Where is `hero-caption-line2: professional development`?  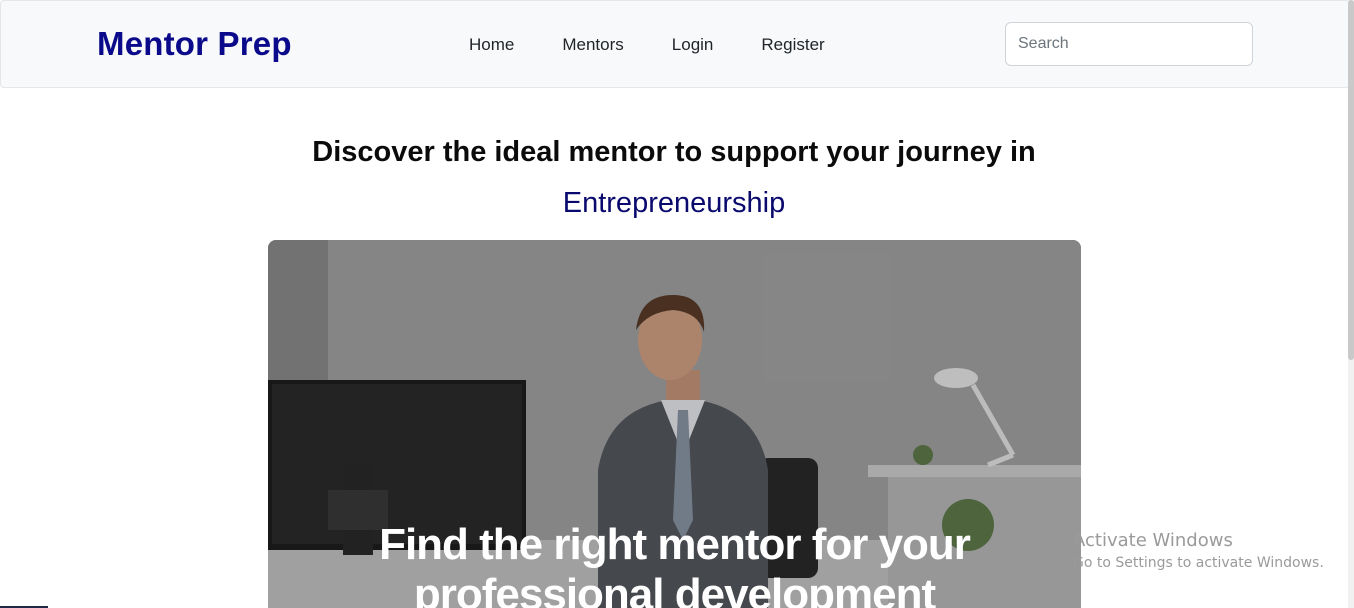 hero-caption-line2: professional development is located at coordinates (674, 589).